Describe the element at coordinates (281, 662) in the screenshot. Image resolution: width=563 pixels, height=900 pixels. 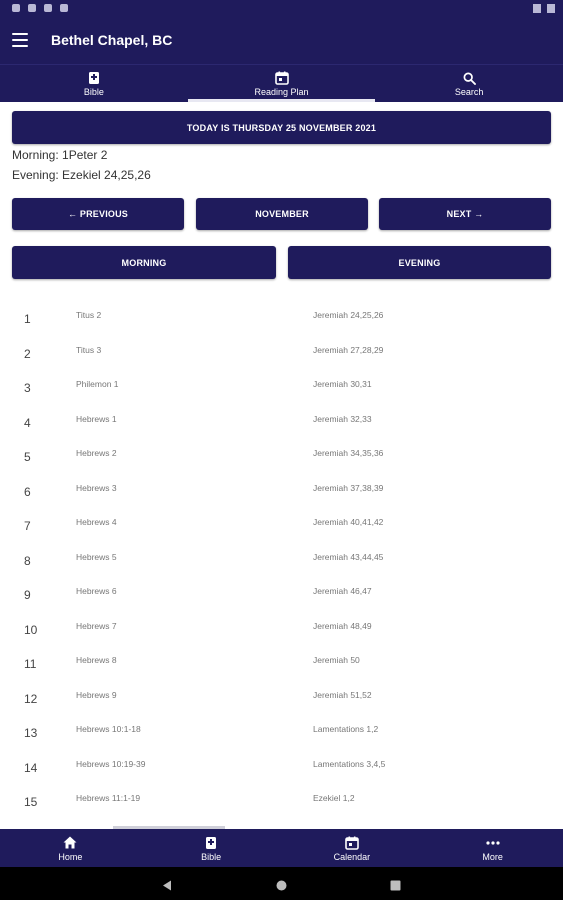
I see `plan-row: 11 Hebrews 8 Jeremiah 50` at that location.